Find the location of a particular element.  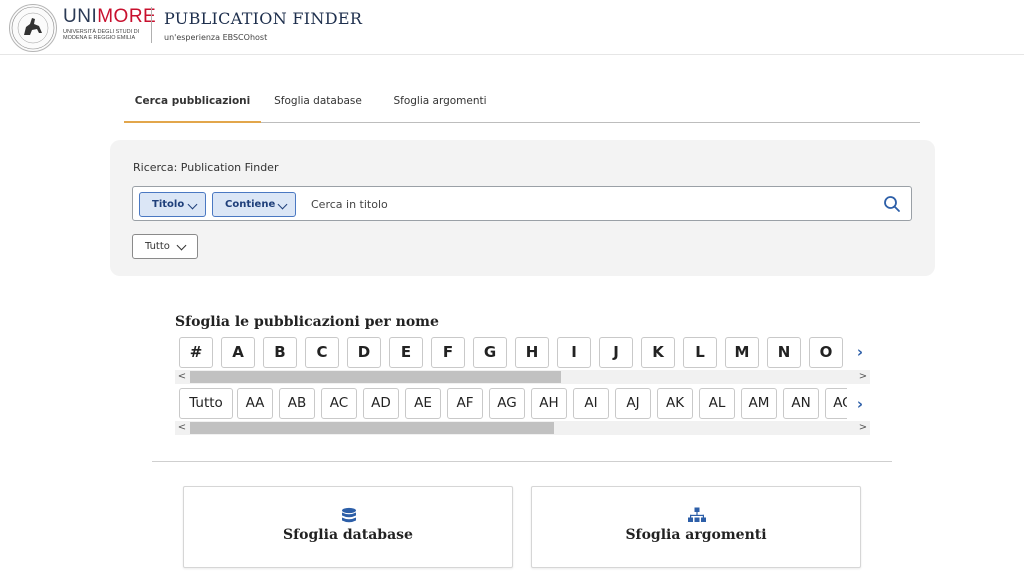

pair-button-ae: AE is located at coordinates (423, 403).